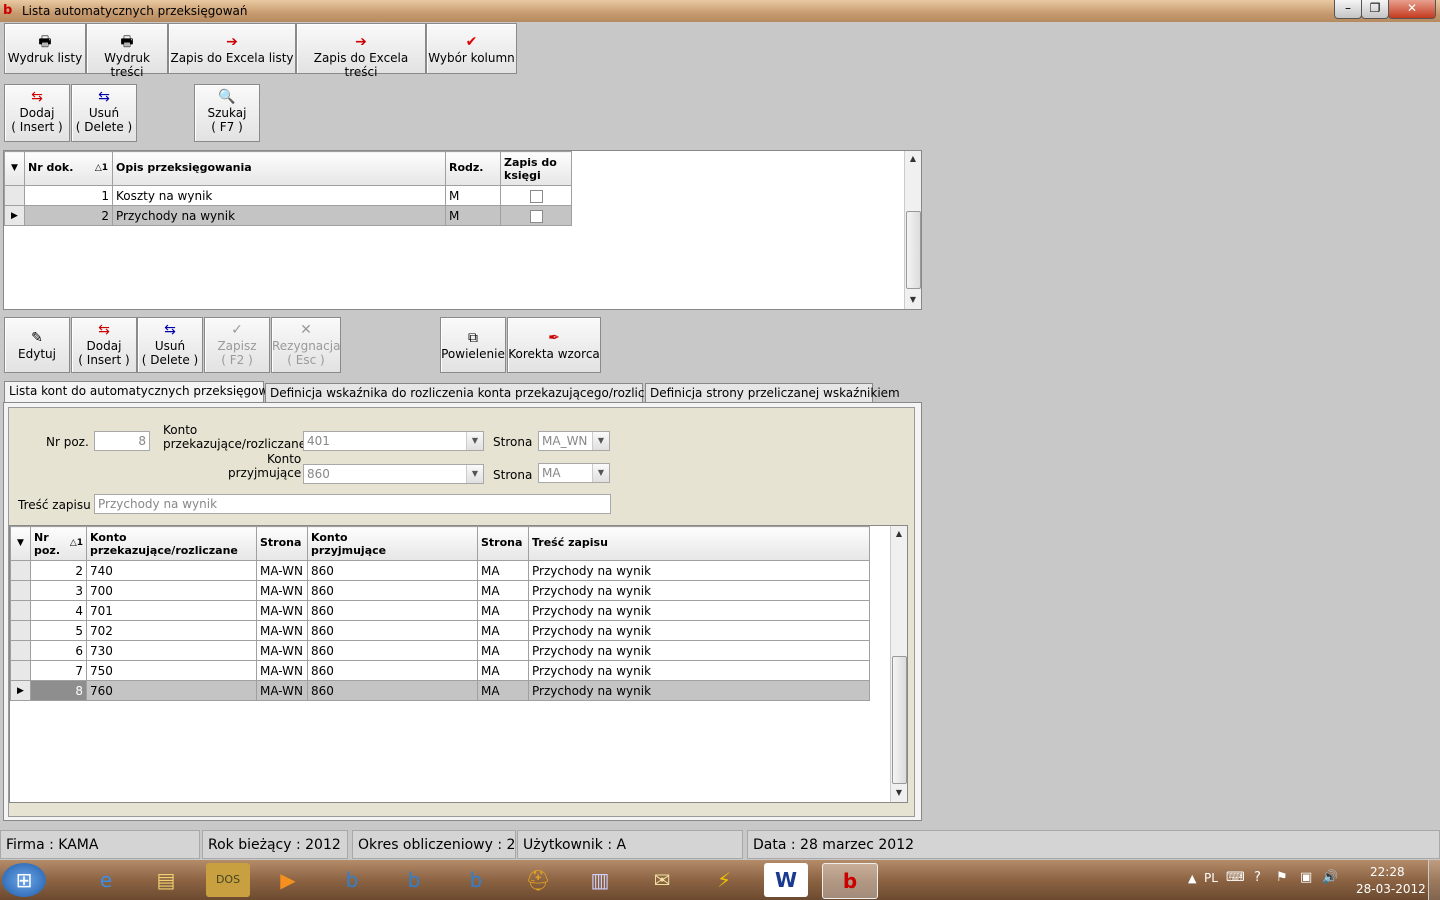  Describe the element at coordinates (37, 345) in the screenshot. I see `edit-button: ✎ Edytuj` at that location.